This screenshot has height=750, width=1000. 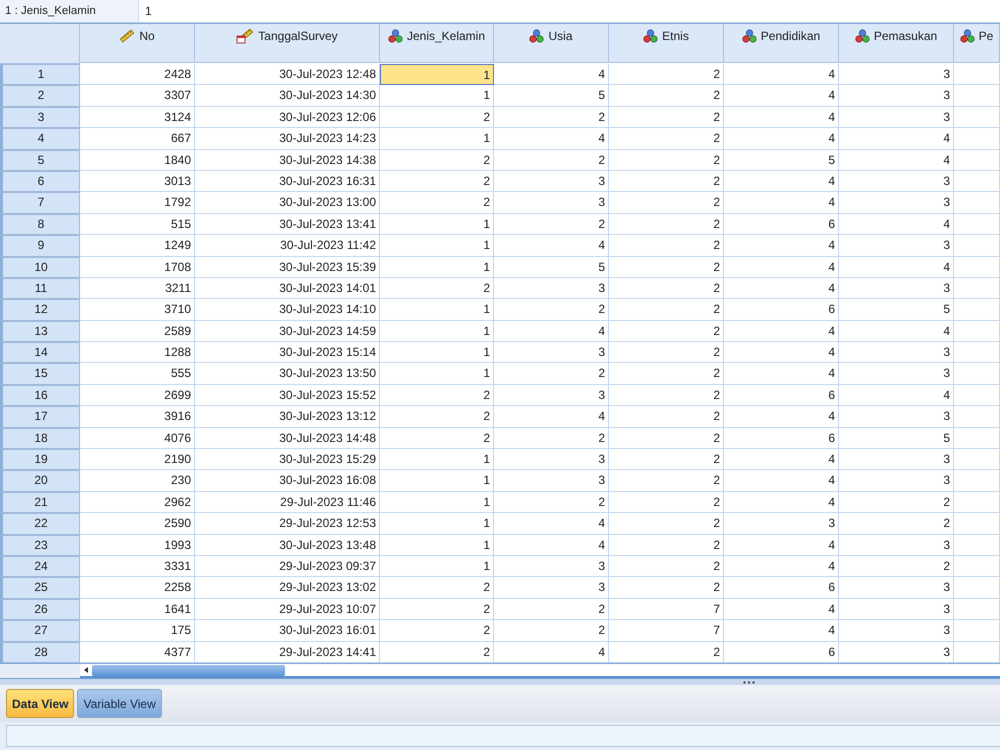 What do you see at coordinates (137, 459) in the screenshot?
I see `table-cell: 2190` at bounding box center [137, 459].